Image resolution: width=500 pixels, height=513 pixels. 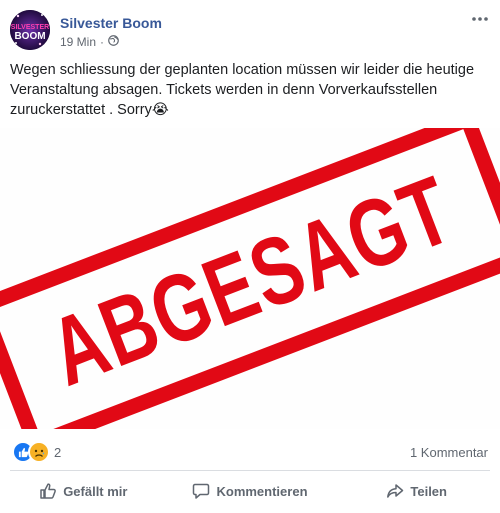 I want to click on post-actions: Gefällt mir Kommentieren Teilen, so click(x=250, y=491).